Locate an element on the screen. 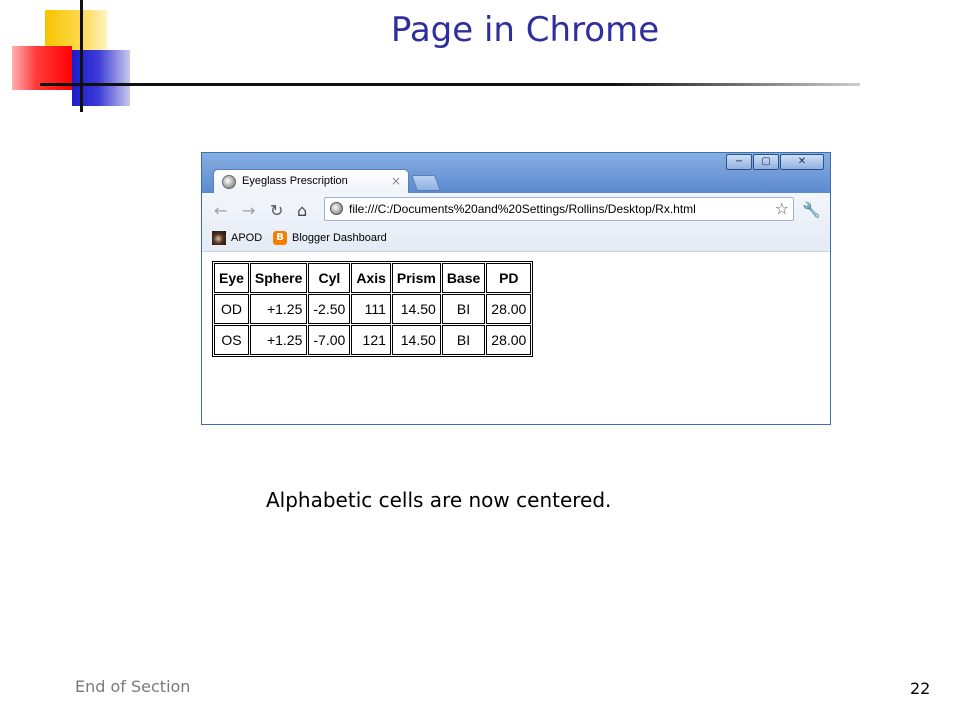 The height and width of the screenshot is (720, 960). reload-icon: ↻ is located at coordinates (276, 210).